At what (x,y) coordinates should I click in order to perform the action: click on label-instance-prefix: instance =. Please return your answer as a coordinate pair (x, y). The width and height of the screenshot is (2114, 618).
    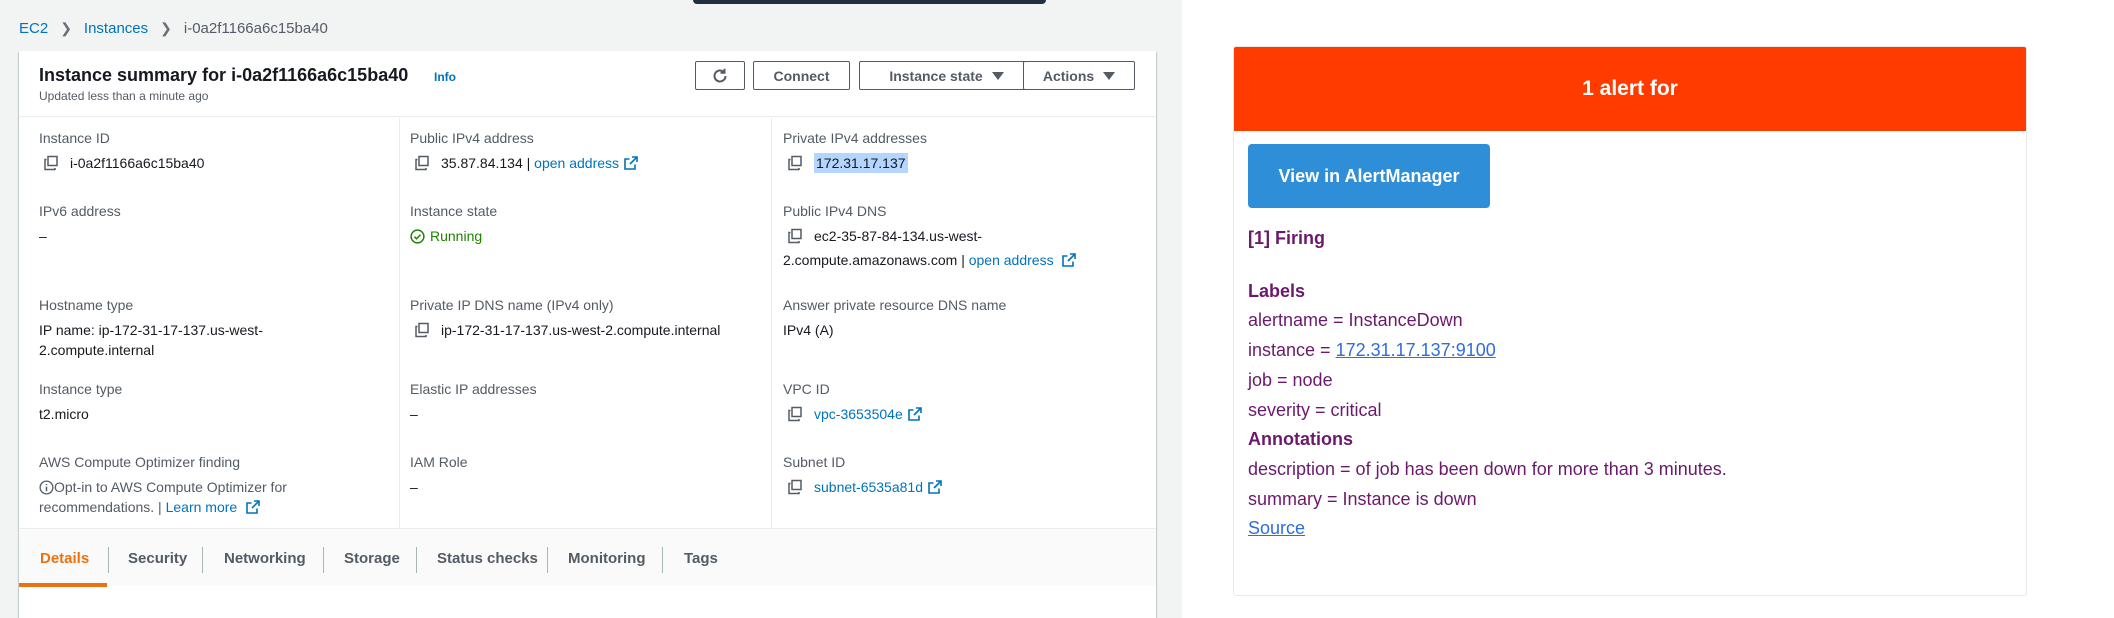
    Looking at the image, I should click on (1289, 350).